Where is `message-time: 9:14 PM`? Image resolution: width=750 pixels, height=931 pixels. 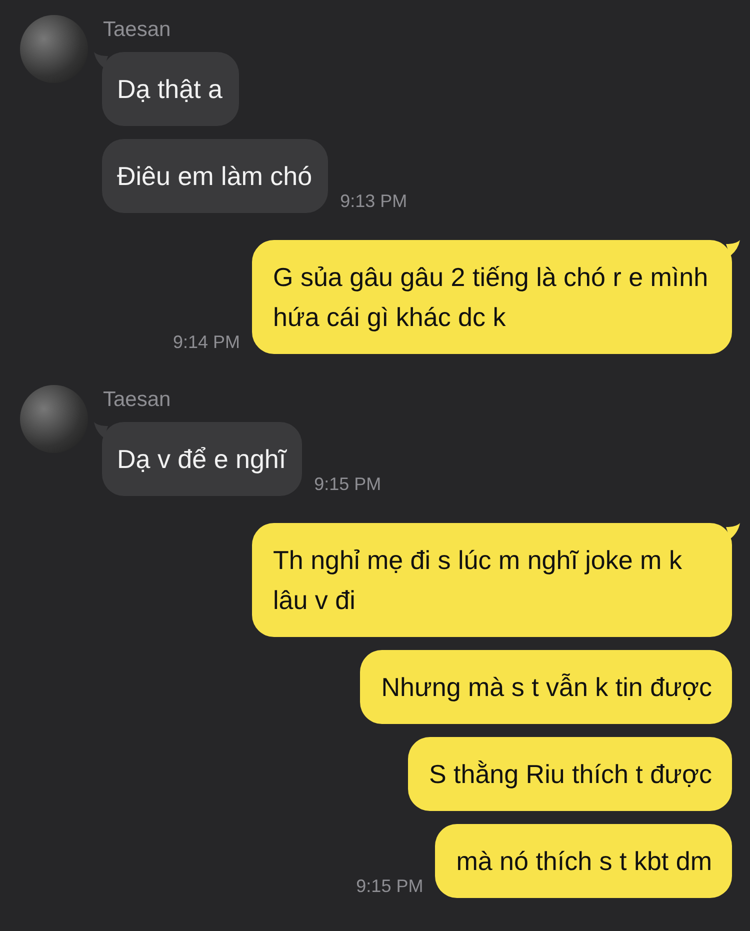
message-time: 9:14 PM is located at coordinates (206, 343).